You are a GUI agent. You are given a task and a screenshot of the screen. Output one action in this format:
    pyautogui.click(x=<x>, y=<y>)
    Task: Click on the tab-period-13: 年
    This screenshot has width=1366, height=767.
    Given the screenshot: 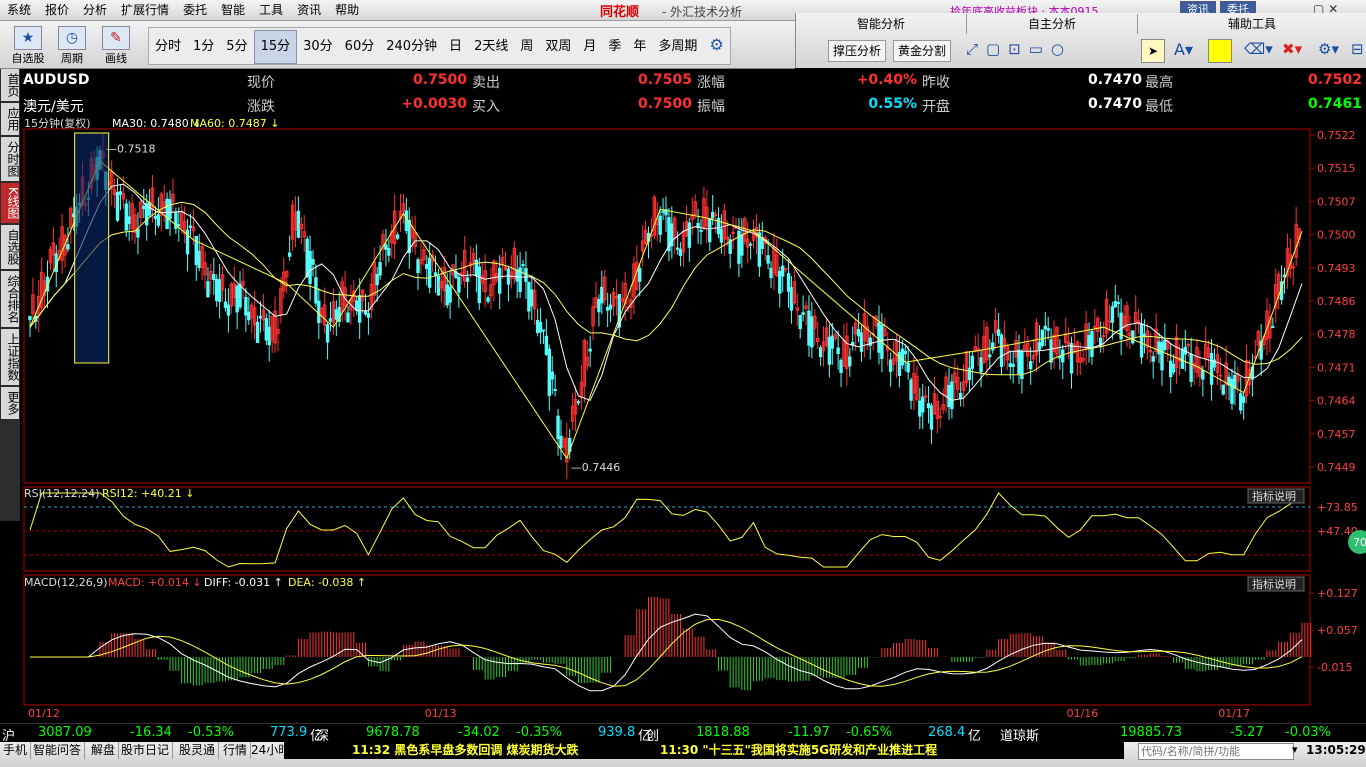 What is the action you would take?
    pyautogui.click(x=639, y=47)
    